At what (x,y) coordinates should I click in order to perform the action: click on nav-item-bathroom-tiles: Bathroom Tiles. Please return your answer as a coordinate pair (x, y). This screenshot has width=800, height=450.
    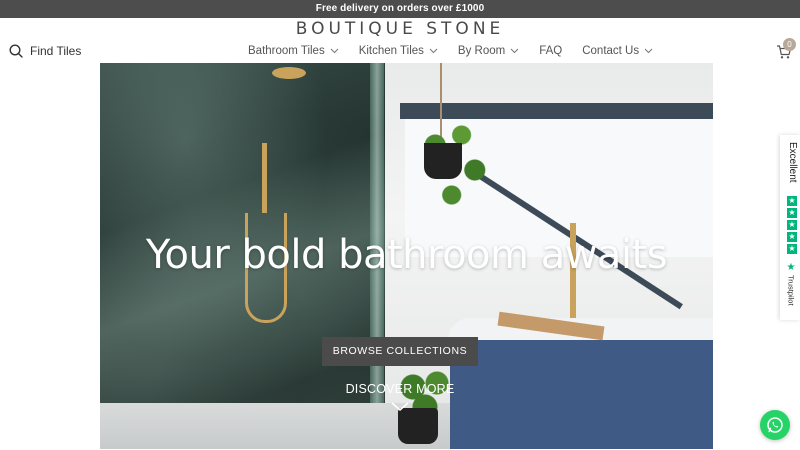
    Looking at the image, I should click on (293, 51).